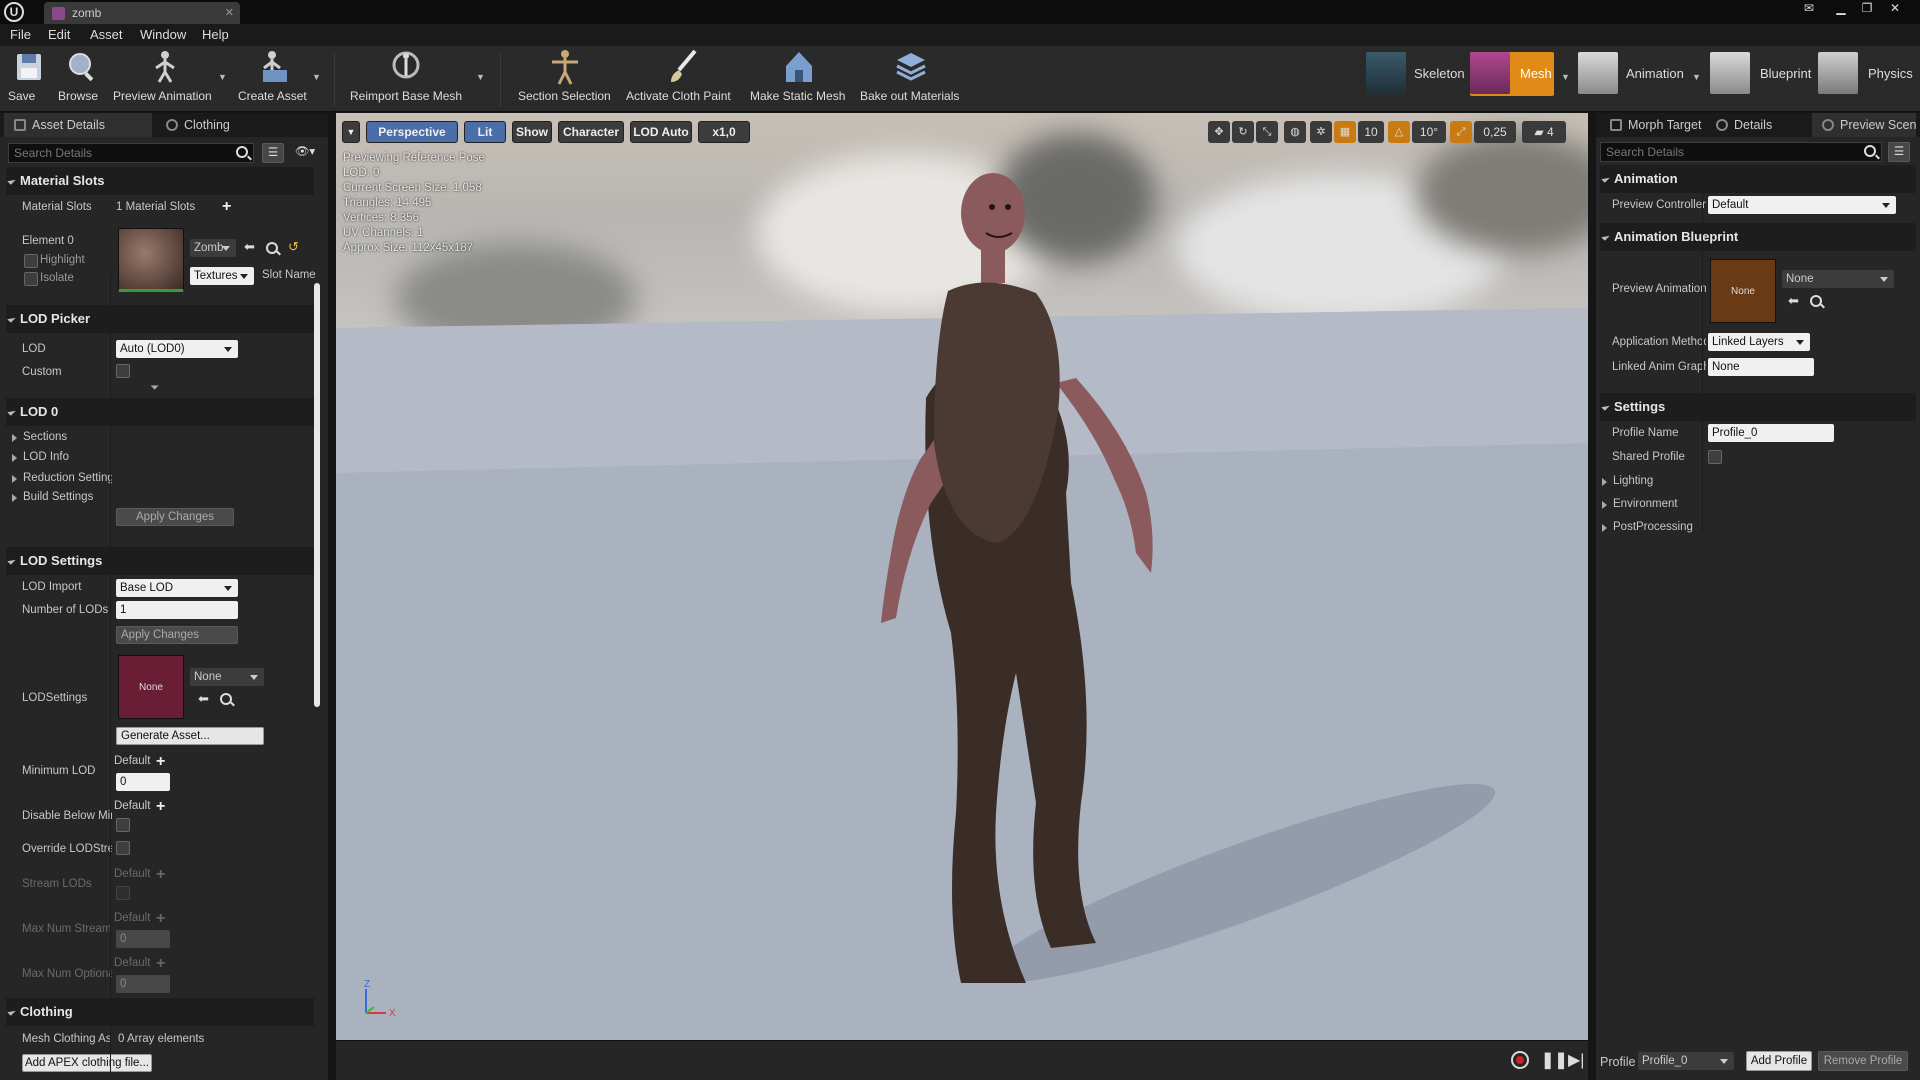 Image resolution: width=1920 pixels, height=1080 pixels. What do you see at coordinates (62, 478) in the screenshot?
I see `reduction-settings-item: Reduction Settings` at bounding box center [62, 478].